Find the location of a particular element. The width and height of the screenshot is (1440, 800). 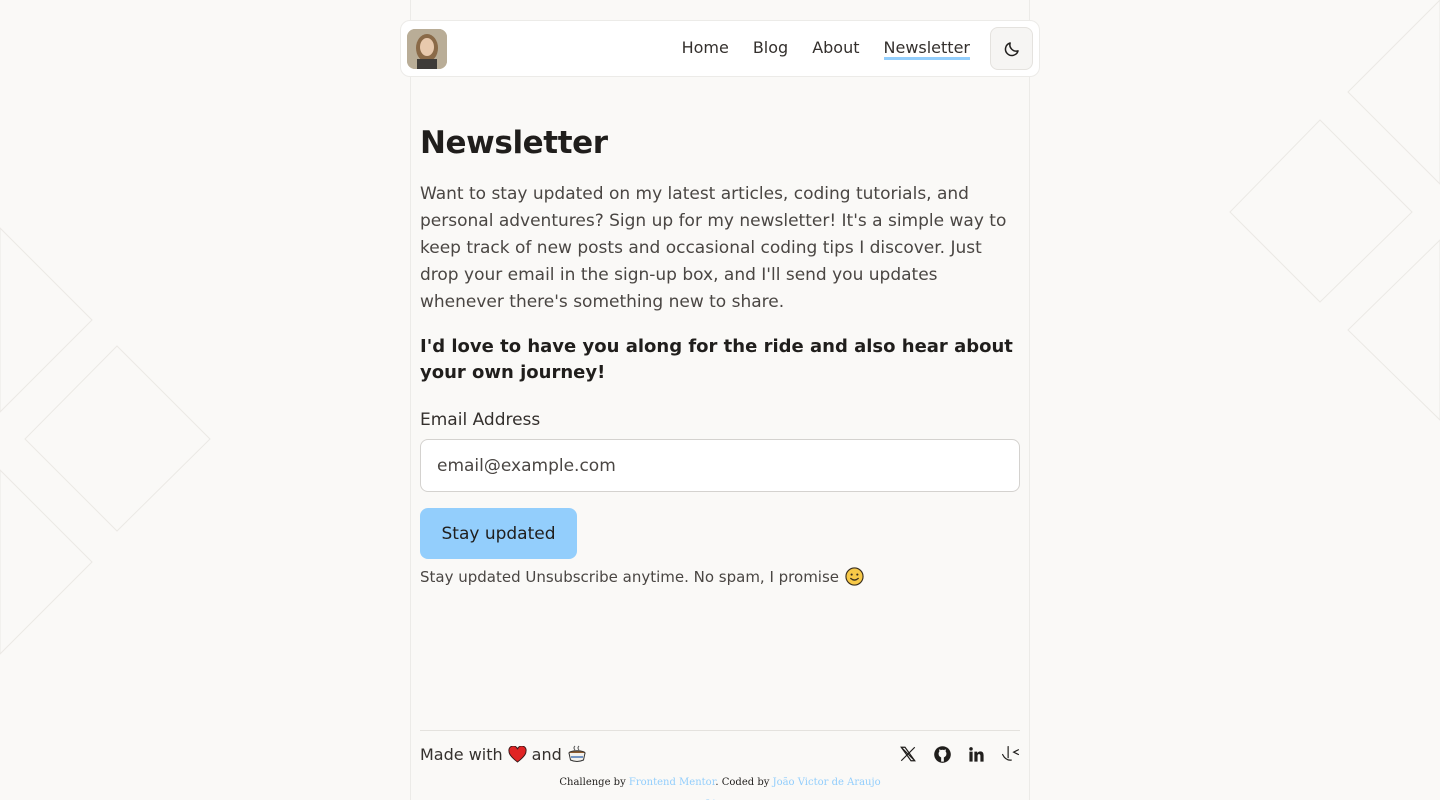

coffee-icon is located at coordinates (577, 753).